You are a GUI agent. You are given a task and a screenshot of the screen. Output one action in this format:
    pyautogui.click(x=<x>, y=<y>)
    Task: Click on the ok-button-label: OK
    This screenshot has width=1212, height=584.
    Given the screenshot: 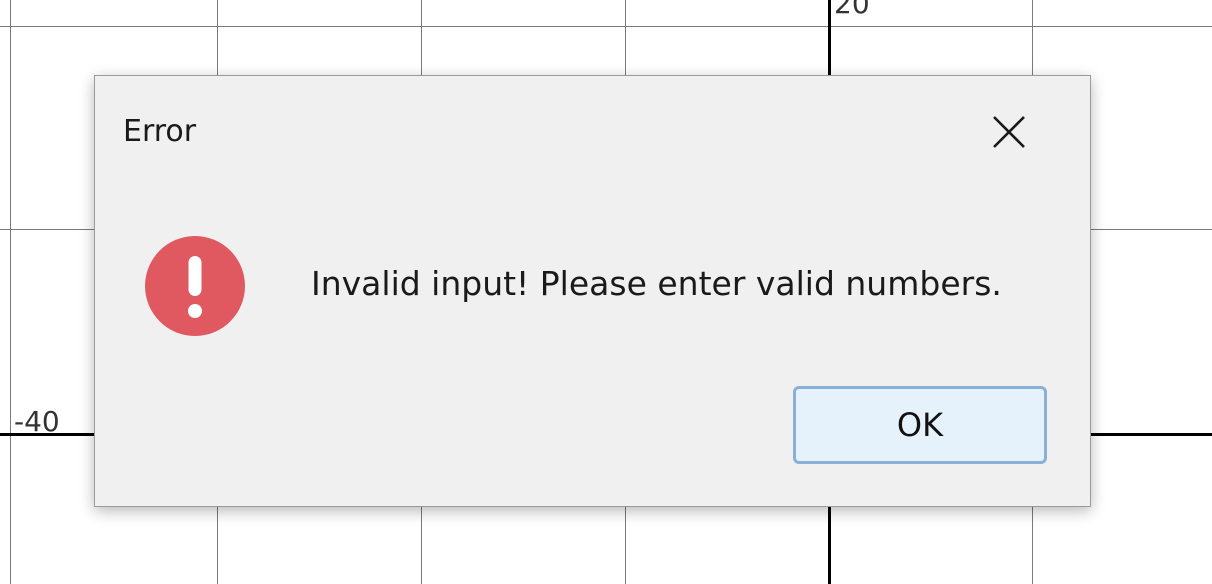 What is the action you would take?
    pyautogui.click(x=920, y=425)
    